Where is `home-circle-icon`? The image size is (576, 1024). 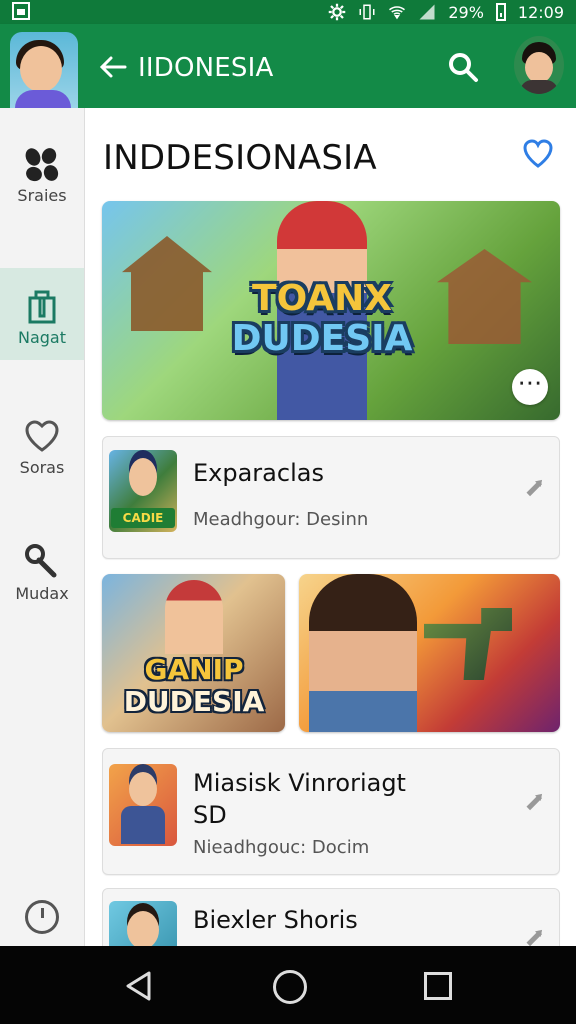
home-circle-icon is located at coordinates (290, 987).